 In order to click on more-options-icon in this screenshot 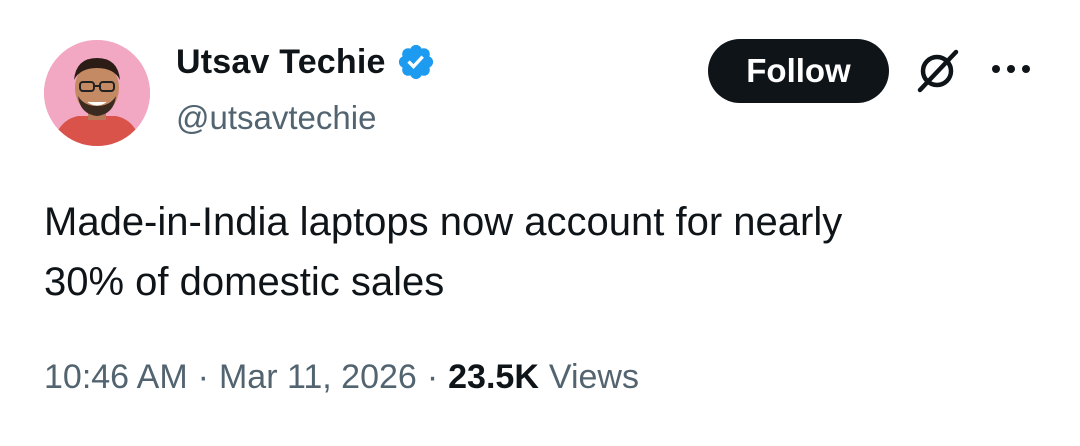, I will do `click(1011, 69)`.